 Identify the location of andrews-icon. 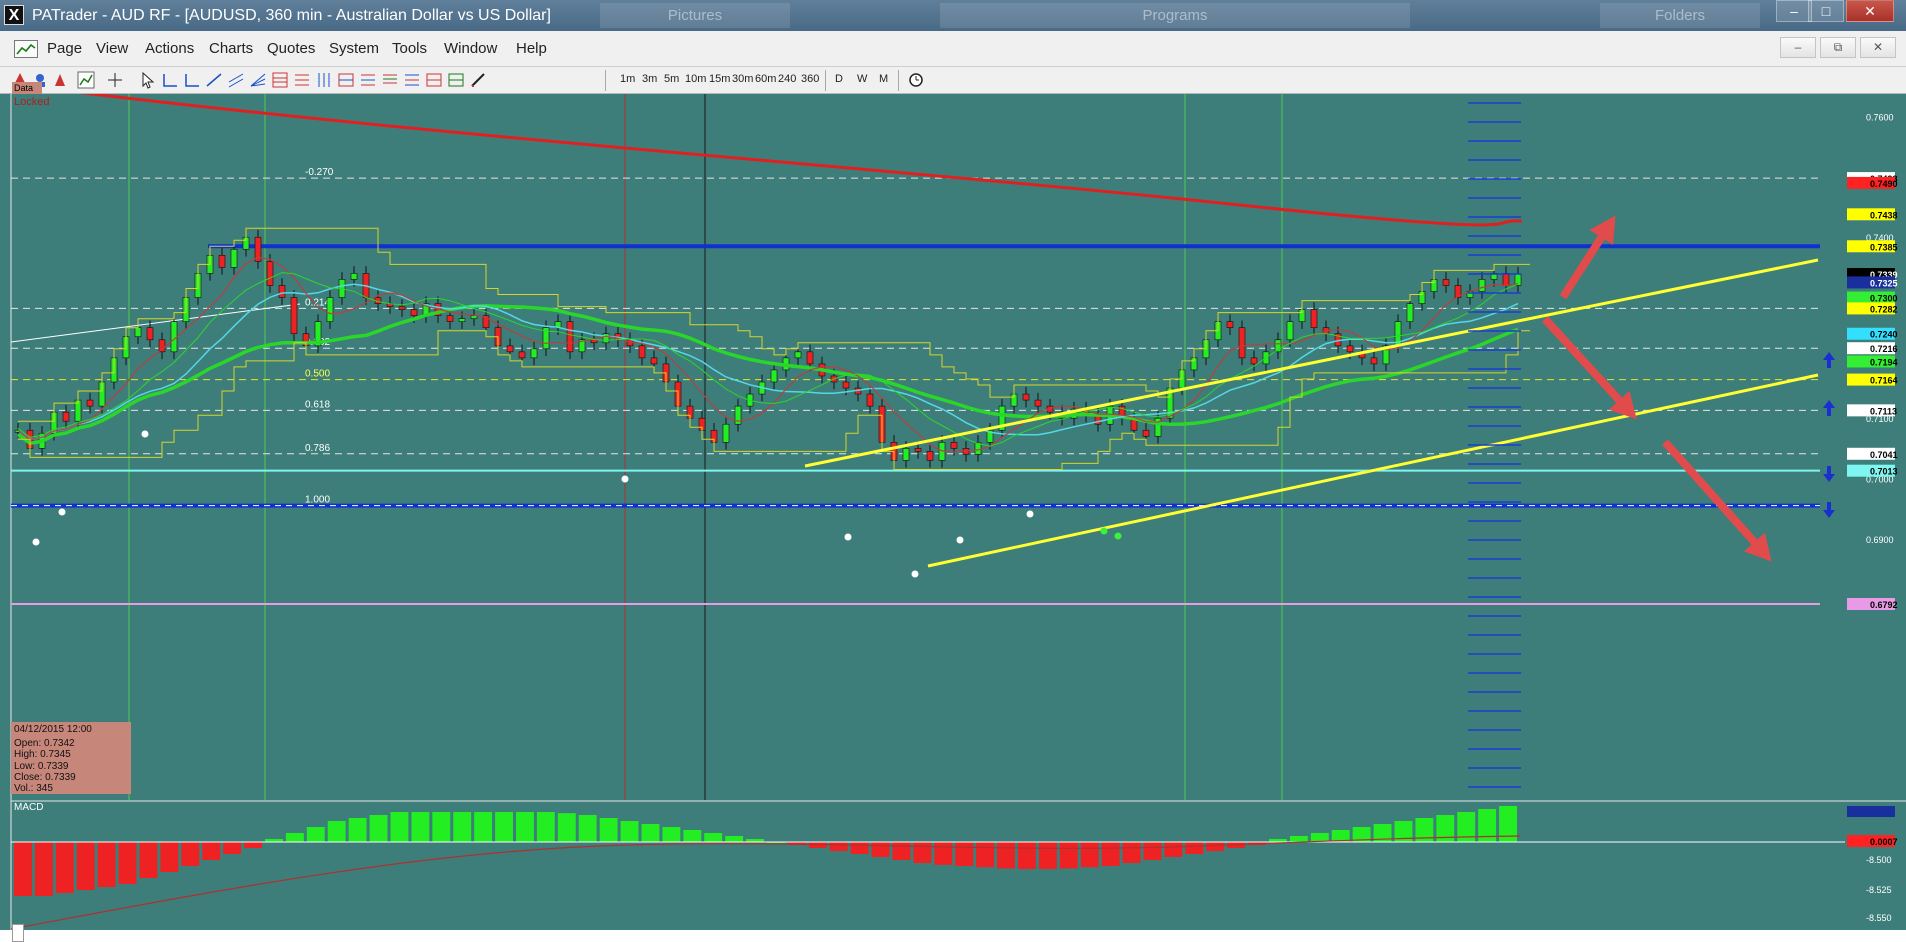
(456, 80).